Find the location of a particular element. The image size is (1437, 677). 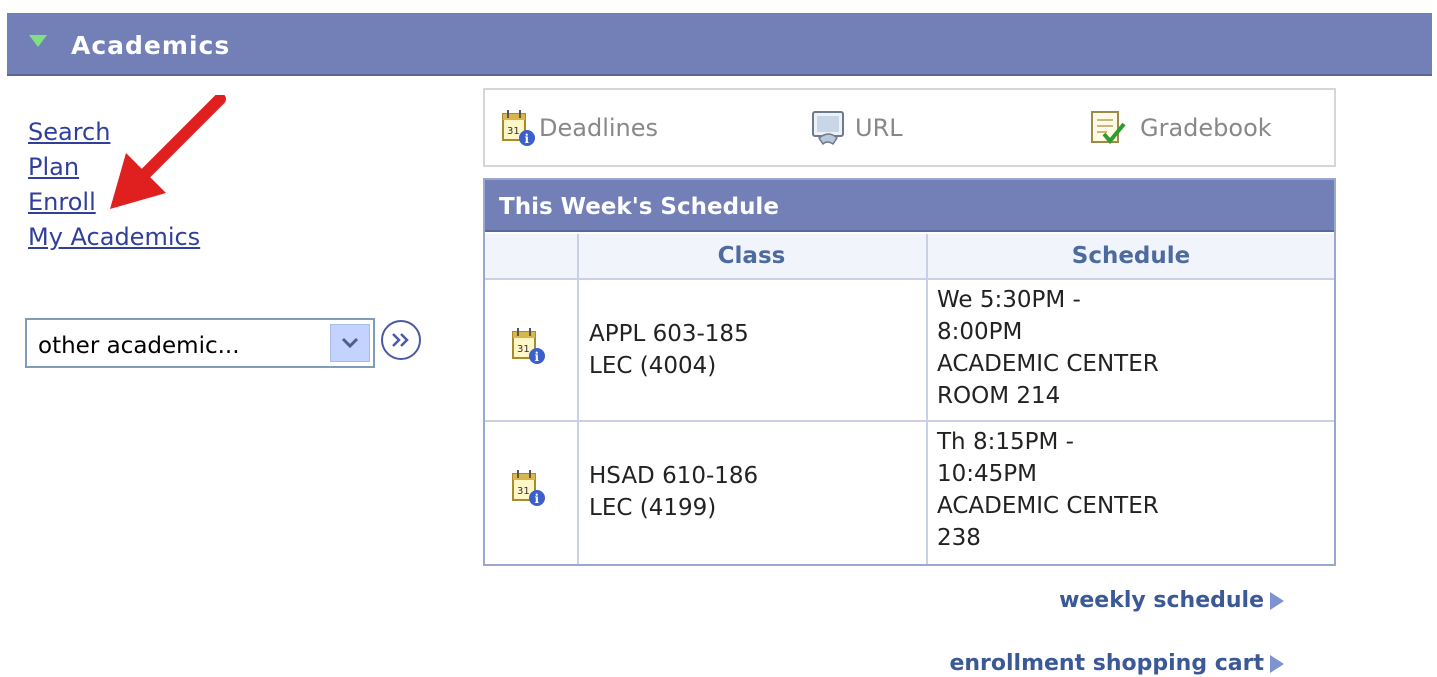

column-header-icon is located at coordinates (531, 256).